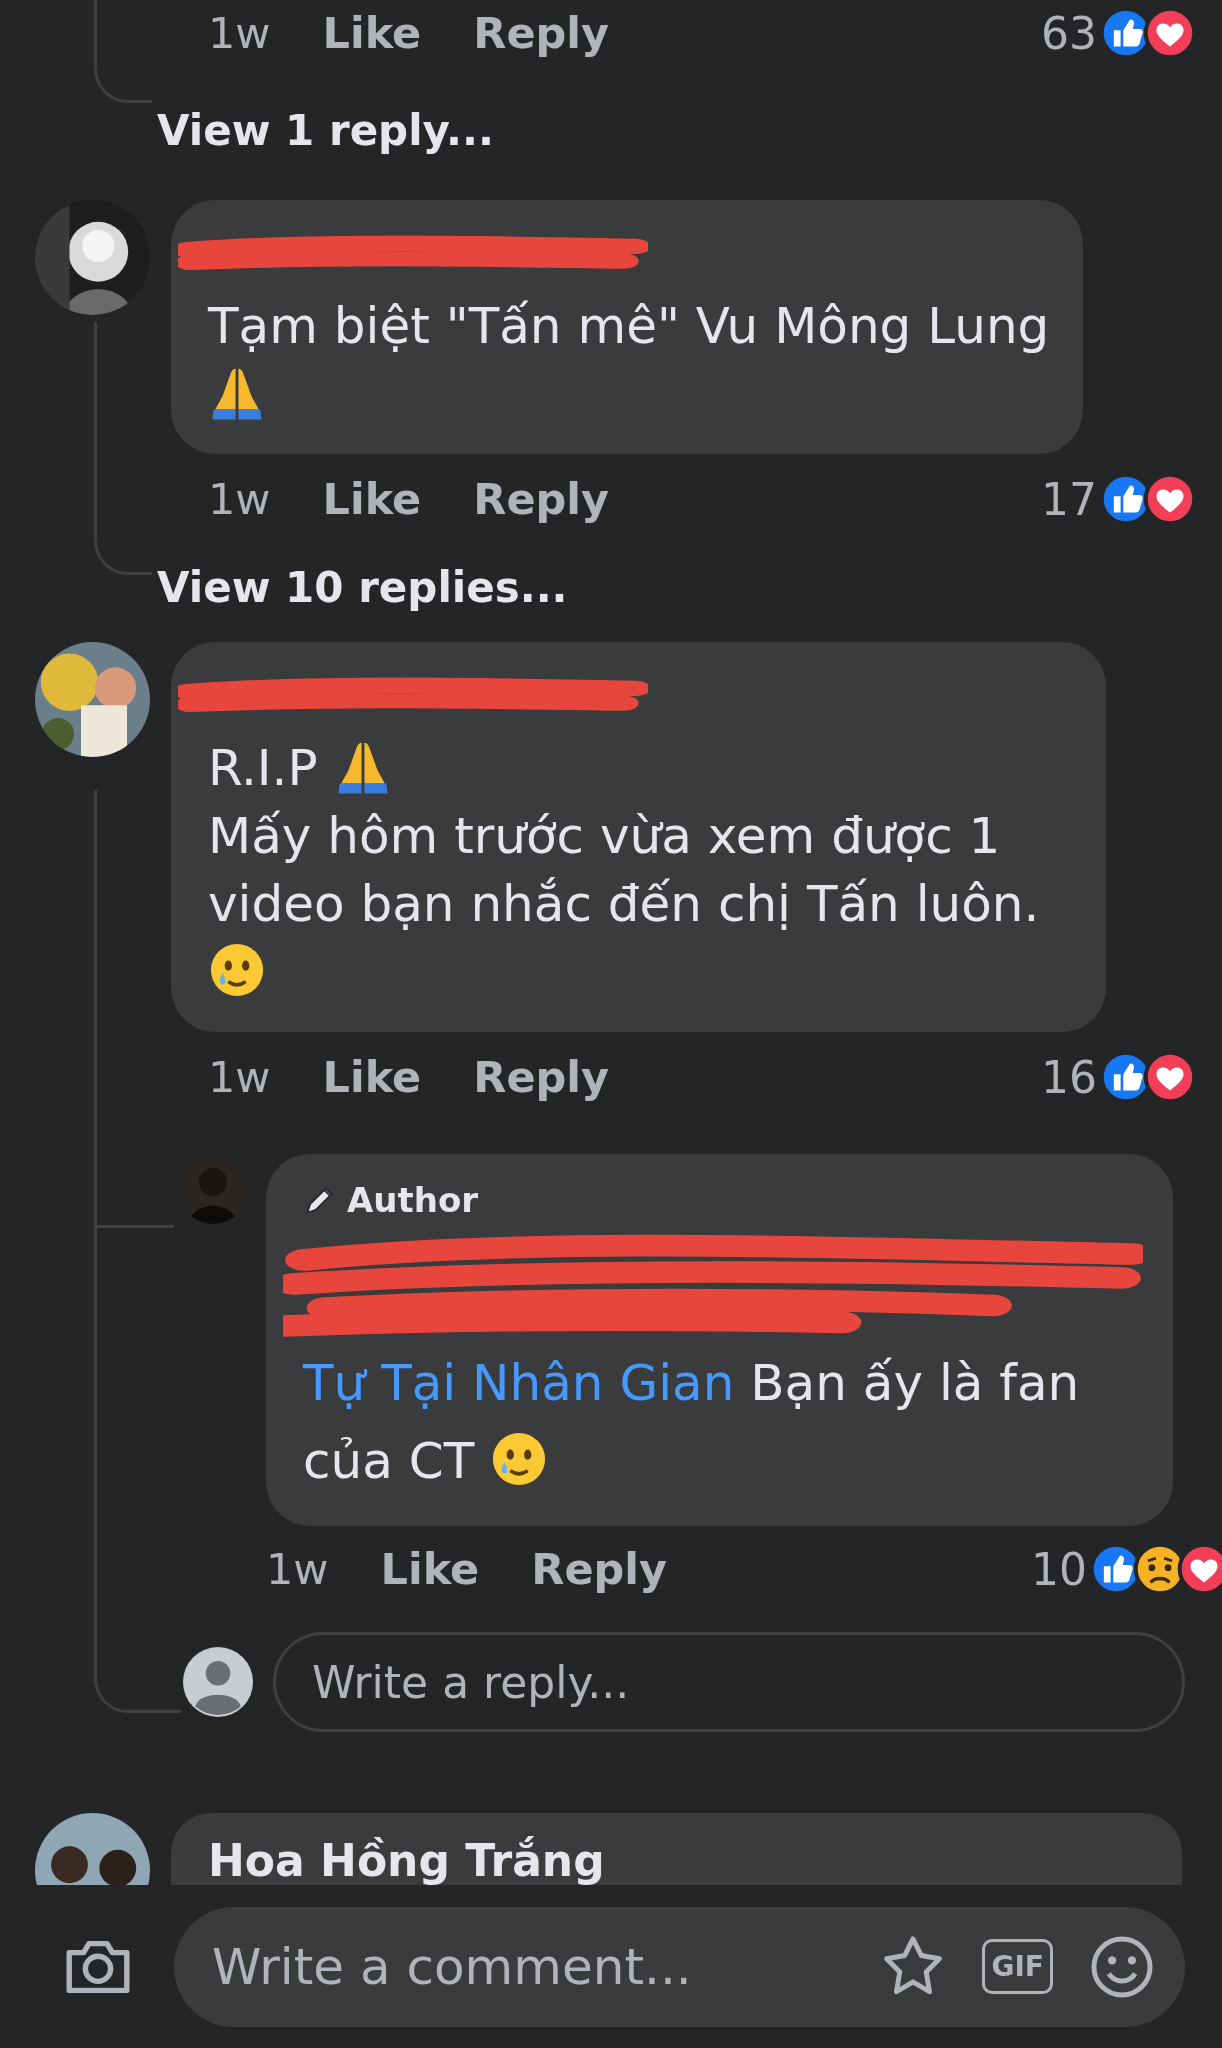 This screenshot has width=1222, height=2048. What do you see at coordinates (1069, 499) in the screenshot?
I see `reaction-count: 17` at bounding box center [1069, 499].